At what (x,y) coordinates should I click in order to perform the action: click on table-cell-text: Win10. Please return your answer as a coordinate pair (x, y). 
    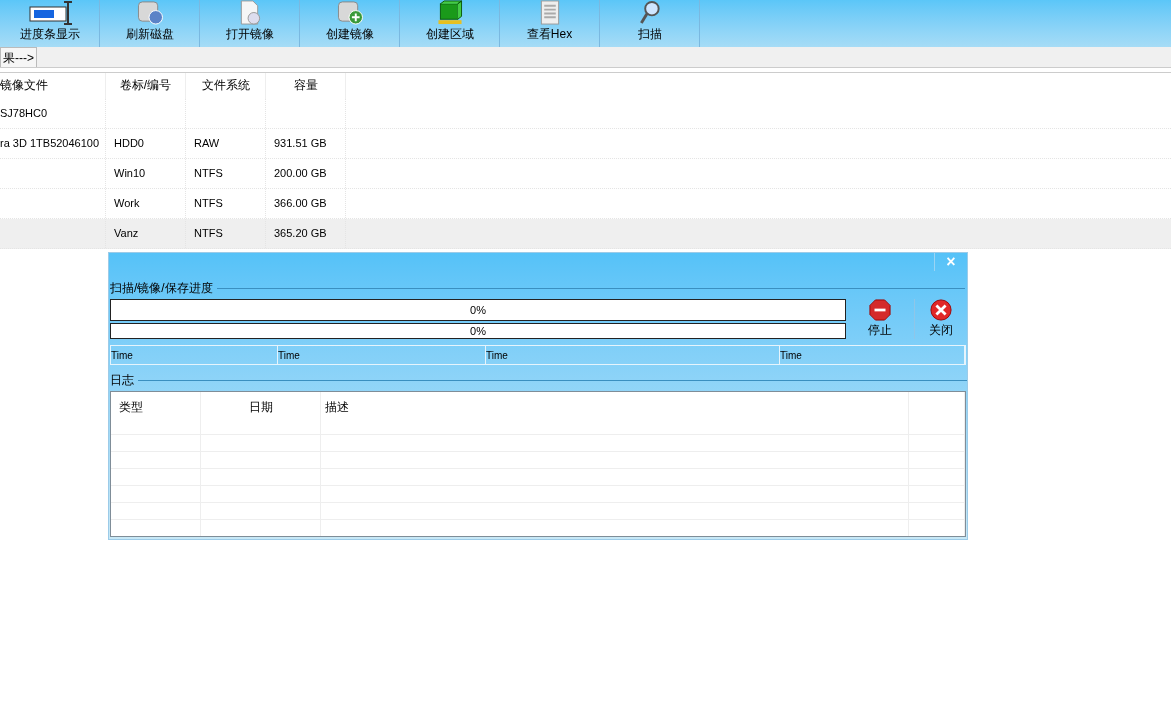
    Looking at the image, I should click on (130, 174).